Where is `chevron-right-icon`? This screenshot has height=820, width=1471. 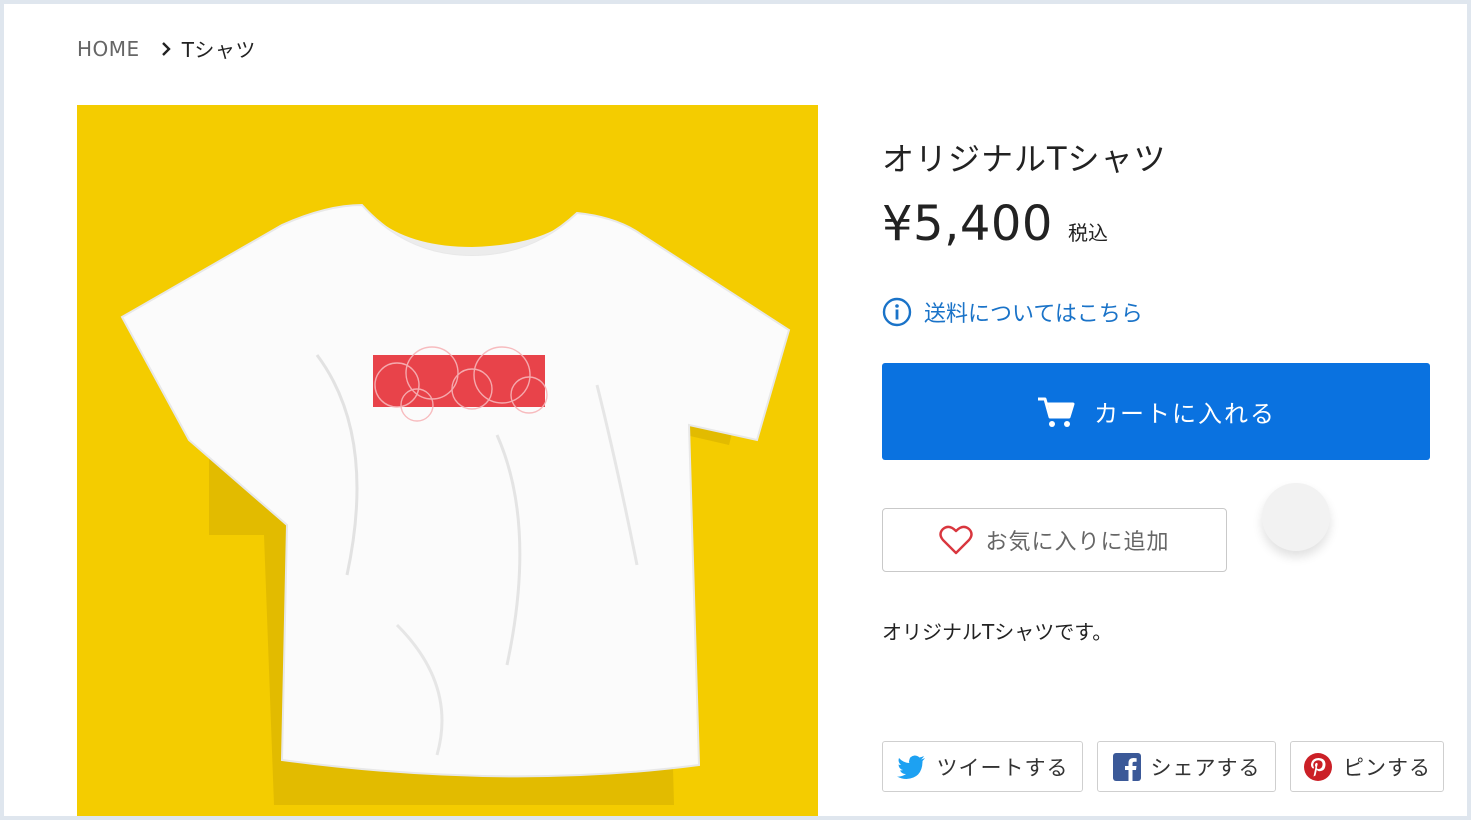
chevron-right-icon is located at coordinates (166, 48).